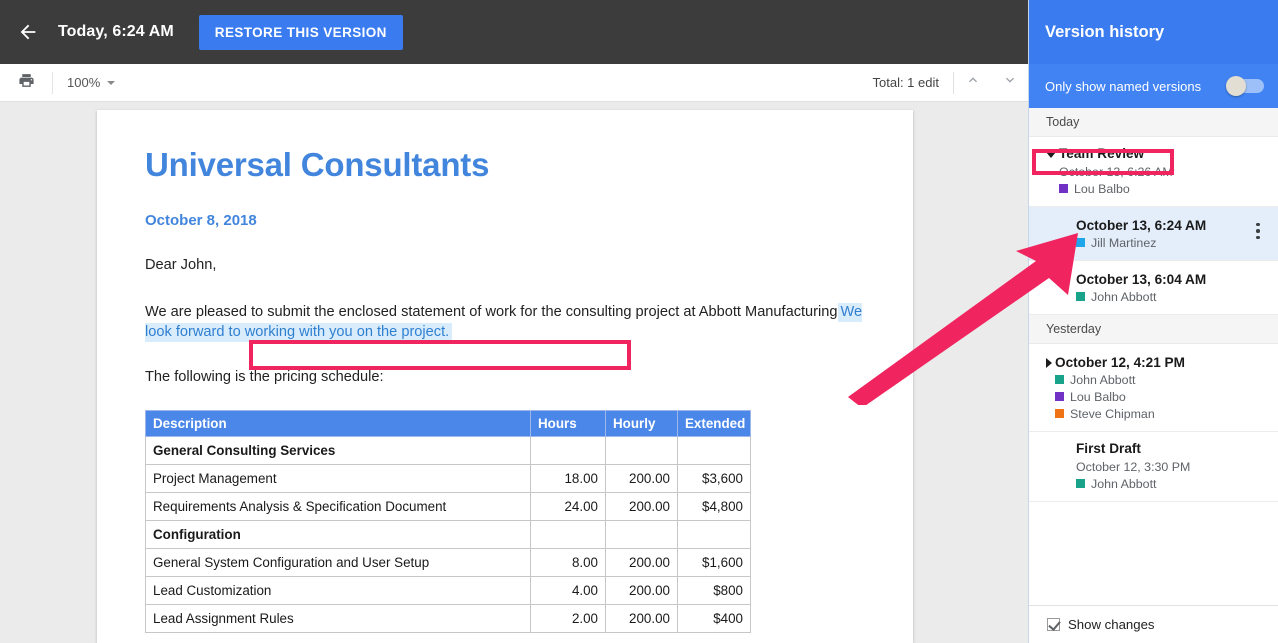 The height and width of the screenshot is (643, 1278). Describe the element at coordinates (1245, 86) in the screenshot. I see `only-named-versions-switch` at that location.